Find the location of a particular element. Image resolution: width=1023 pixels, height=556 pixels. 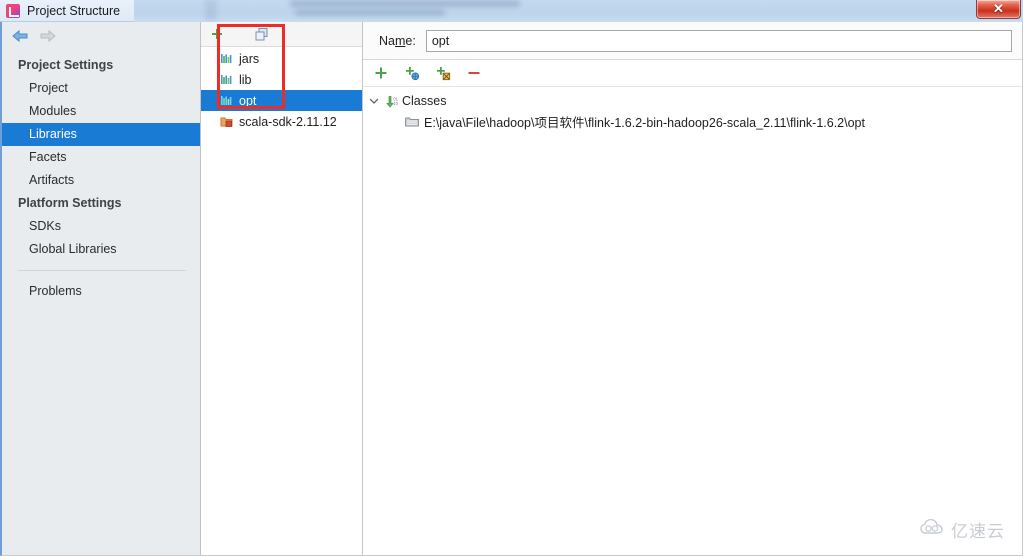

library-tree: jars lib opt scala-sdk-2.11.12 is located at coordinates (281, 89).